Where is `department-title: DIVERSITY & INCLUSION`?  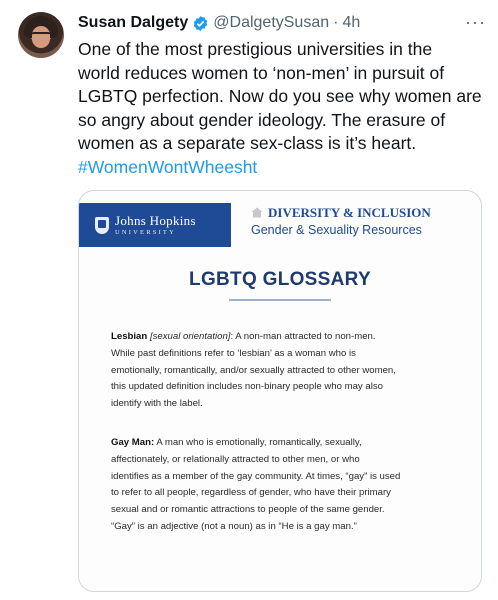 department-title: DIVERSITY & INCLUSION is located at coordinates (349, 212).